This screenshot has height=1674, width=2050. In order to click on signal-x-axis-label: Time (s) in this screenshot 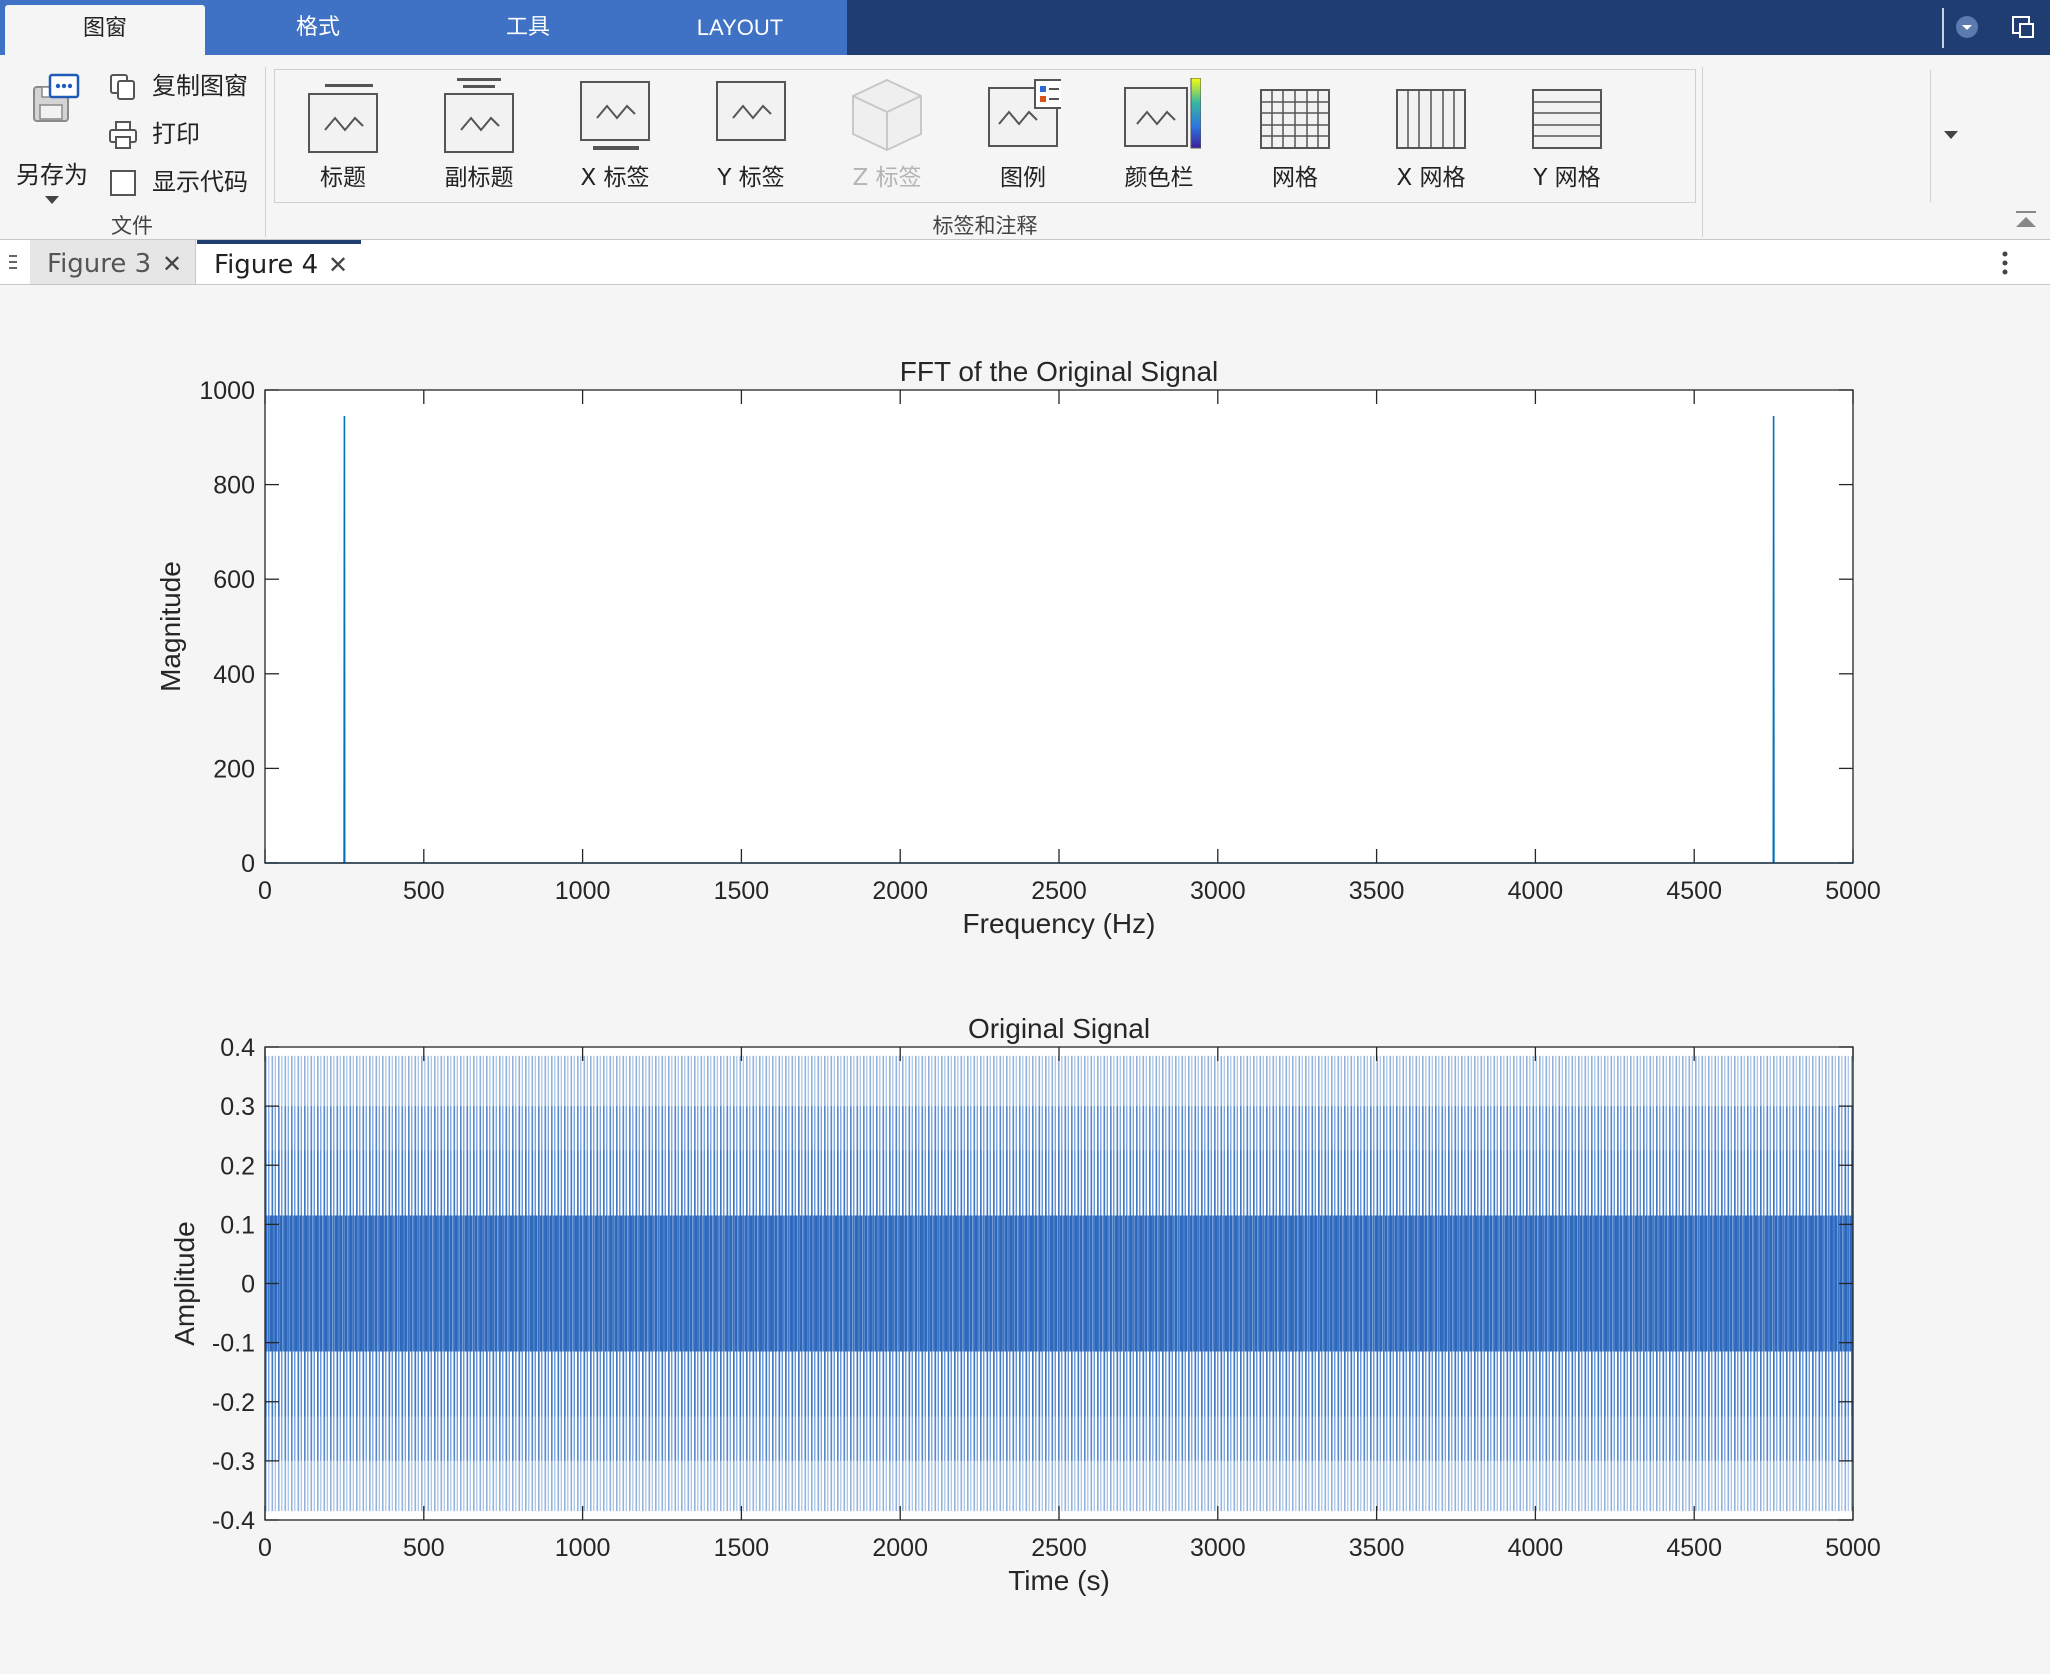, I will do `click(1059, 1580)`.